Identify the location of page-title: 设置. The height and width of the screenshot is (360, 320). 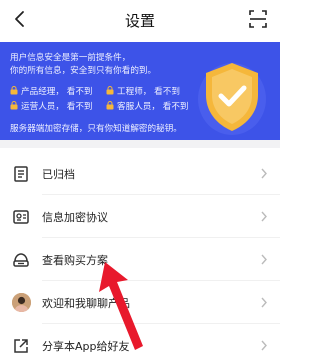
(139, 21).